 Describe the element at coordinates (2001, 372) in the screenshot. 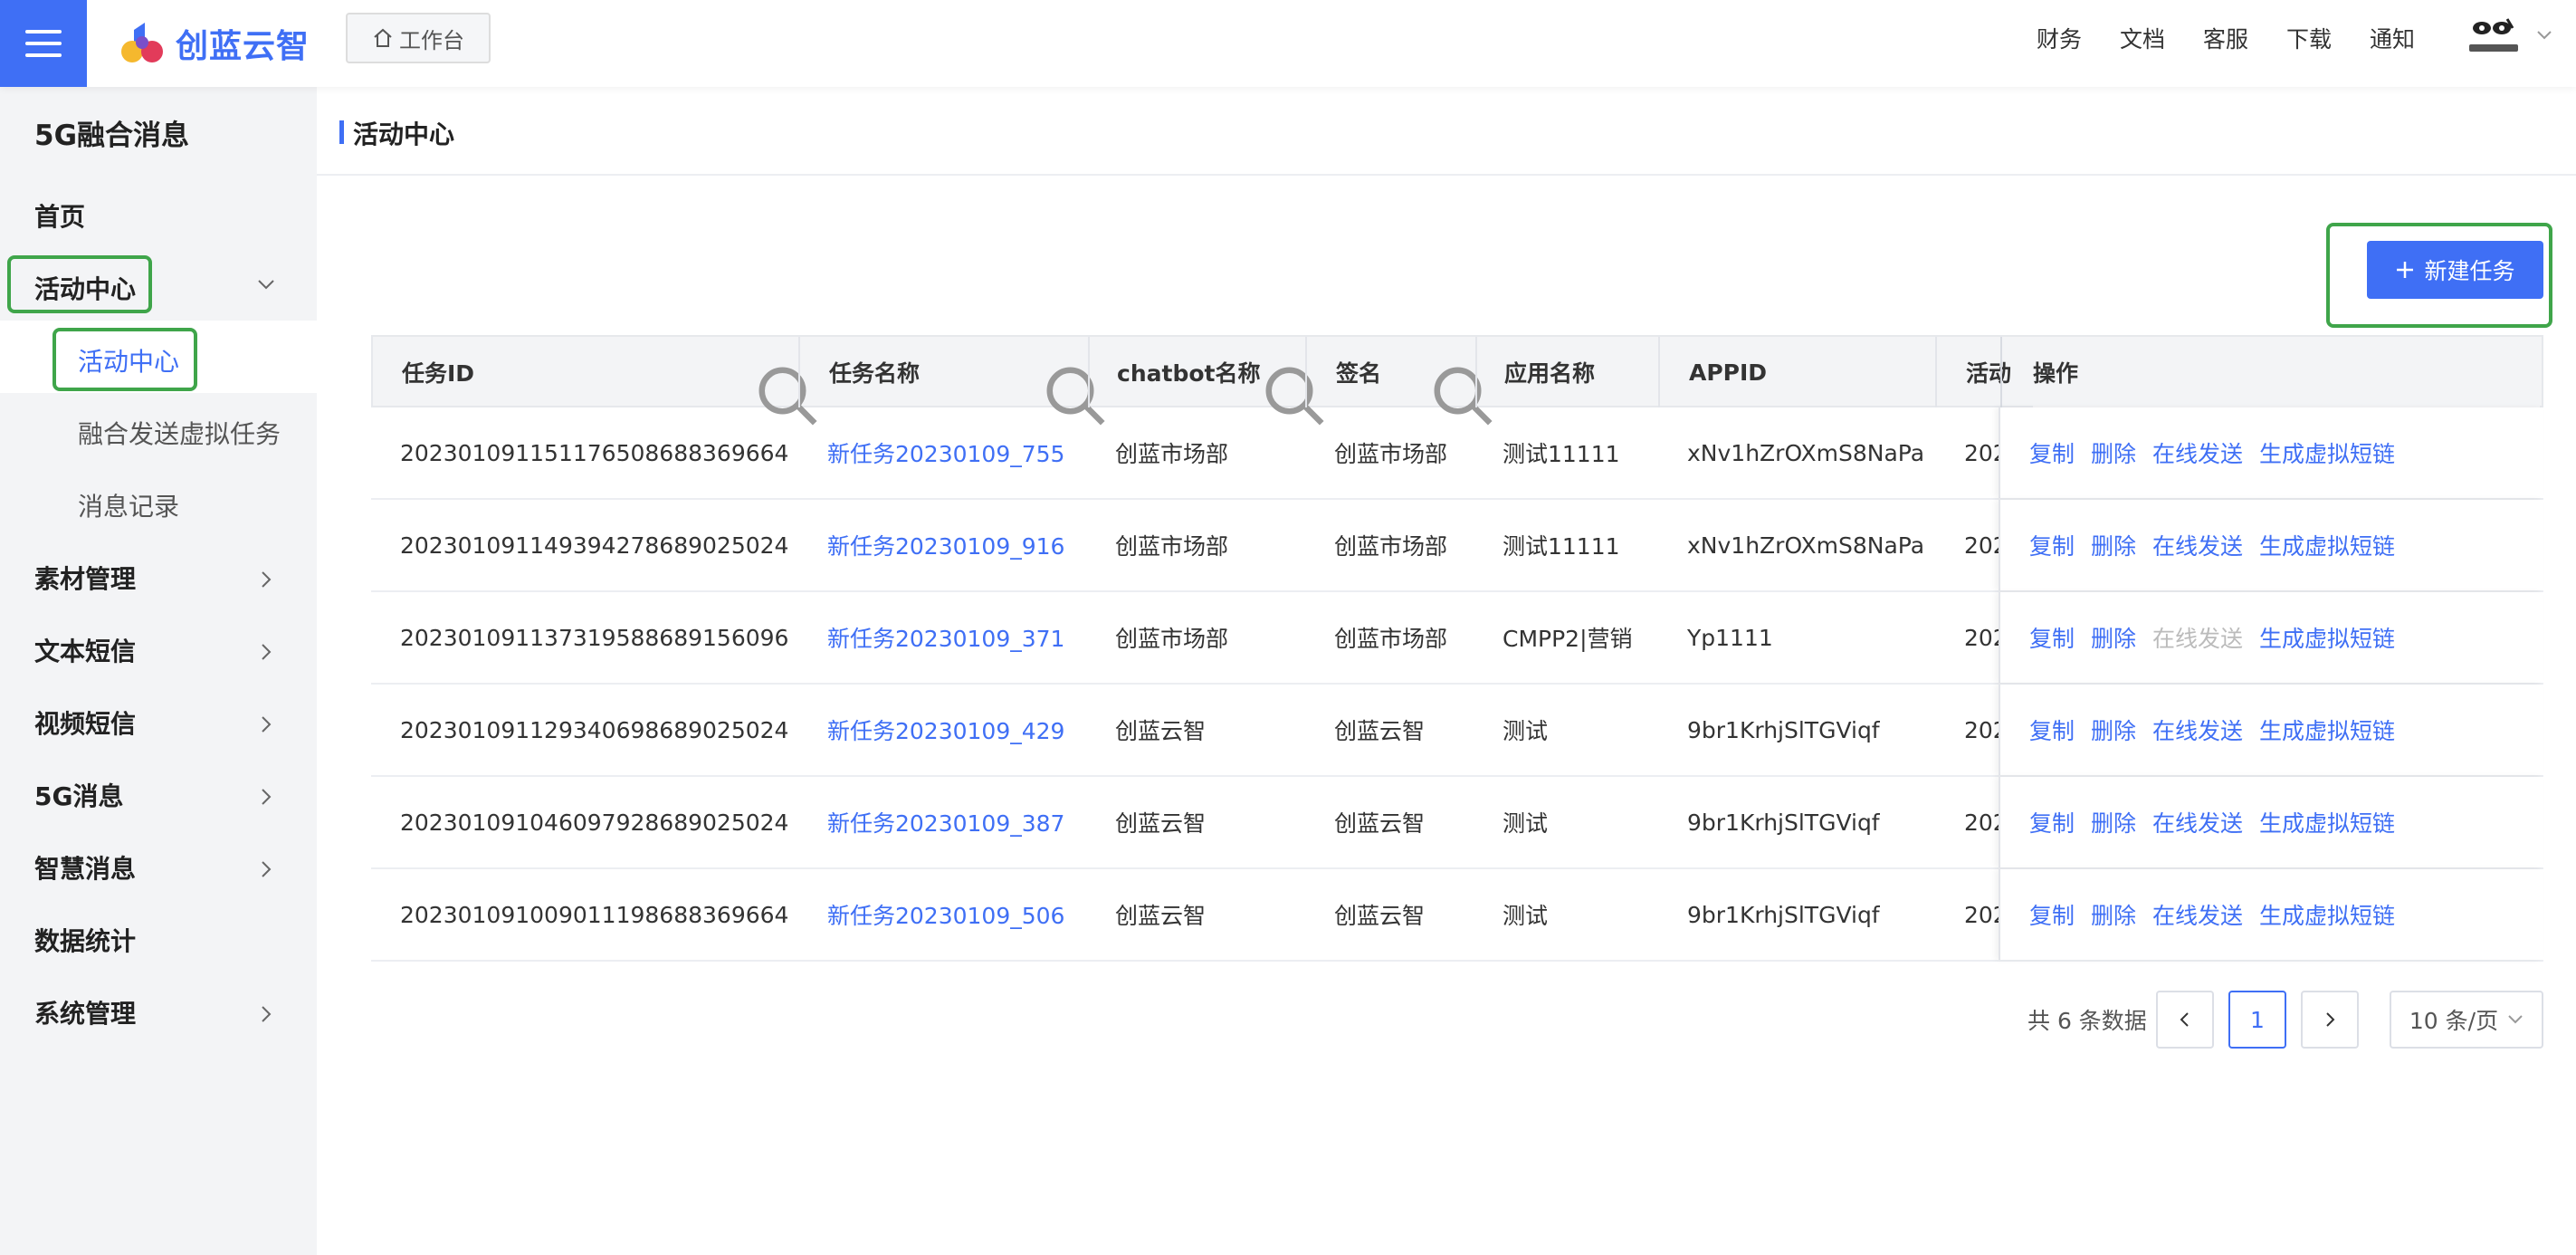

I see `fixed-column-divider` at that location.